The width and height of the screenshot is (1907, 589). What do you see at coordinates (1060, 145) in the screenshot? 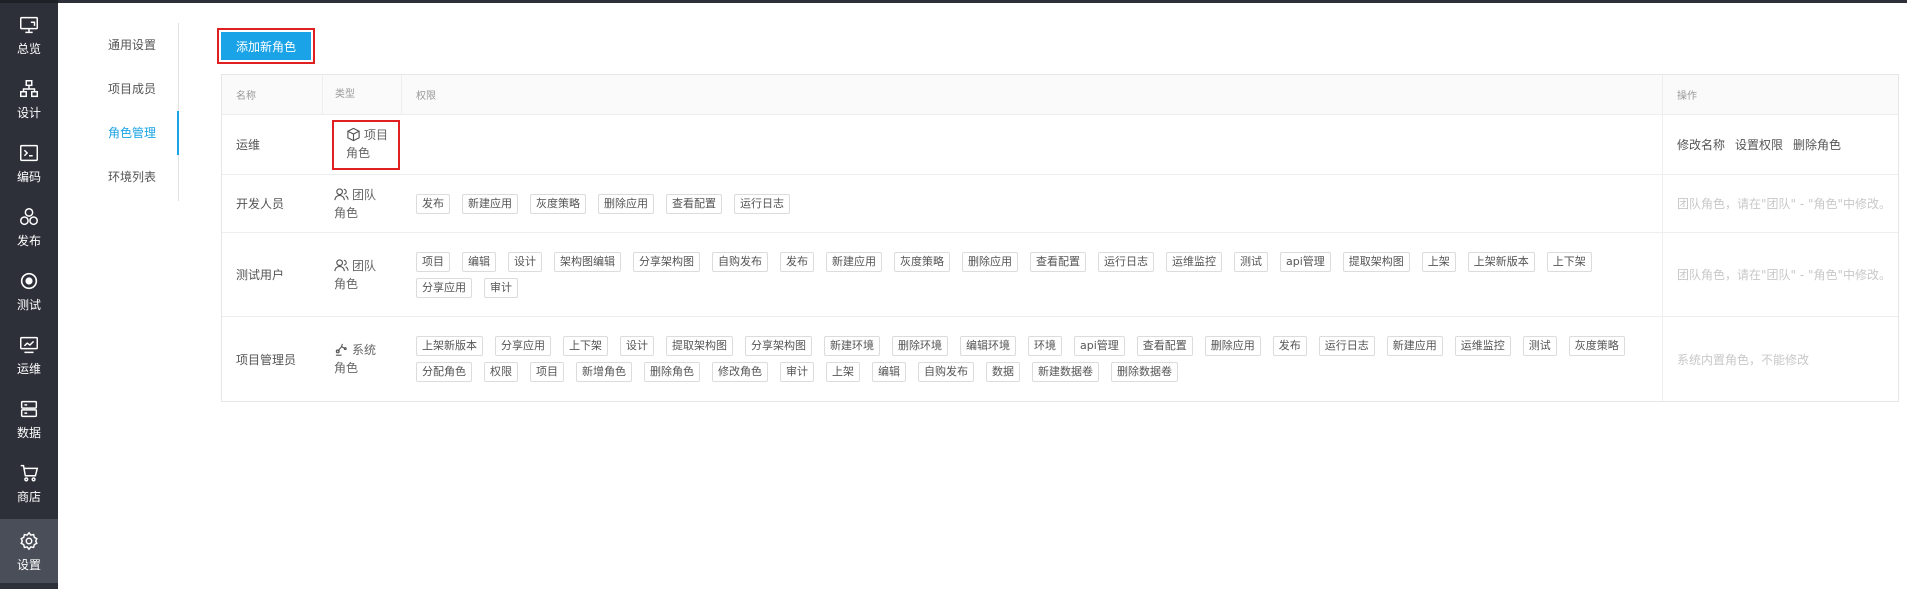
I see `table-row: 运维 项目 角色 修改名称 设置权限 删除角色` at bounding box center [1060, 145].